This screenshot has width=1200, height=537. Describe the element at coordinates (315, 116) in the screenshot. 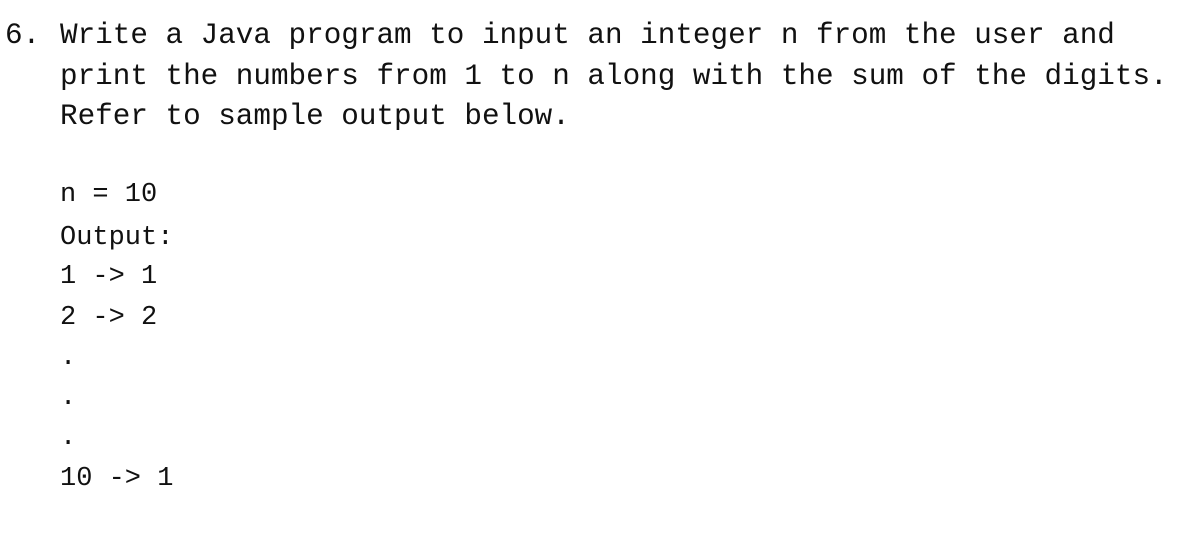

I see `question-line-3: Refer to sample output below.` at that location.